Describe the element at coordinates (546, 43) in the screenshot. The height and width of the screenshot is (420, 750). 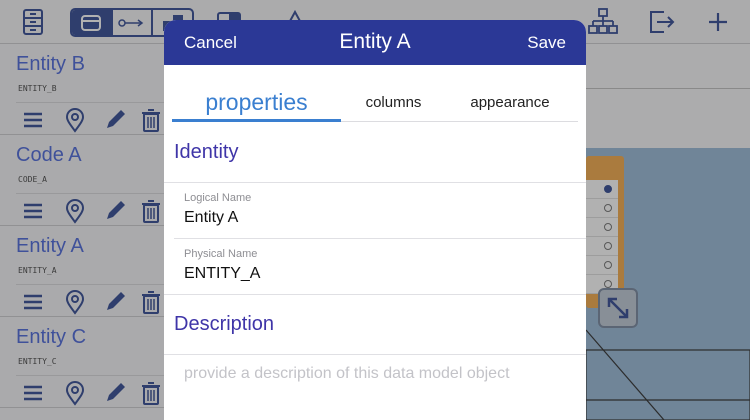
I see `save-button: Save` at that location.